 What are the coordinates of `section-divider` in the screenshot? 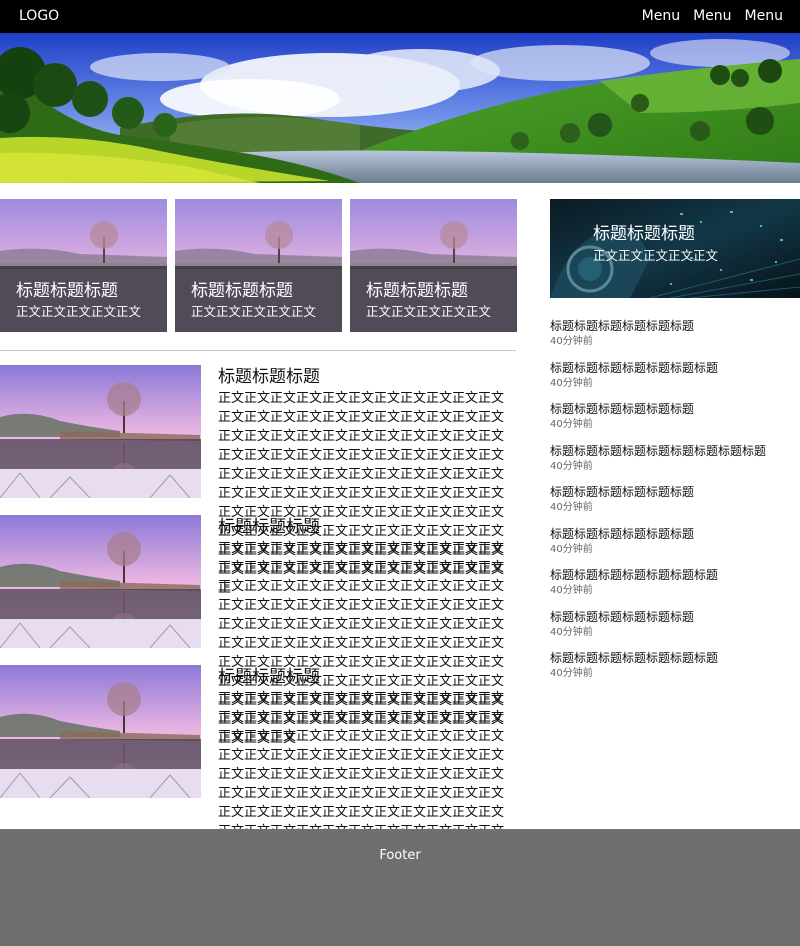 It's located at (258, 350).